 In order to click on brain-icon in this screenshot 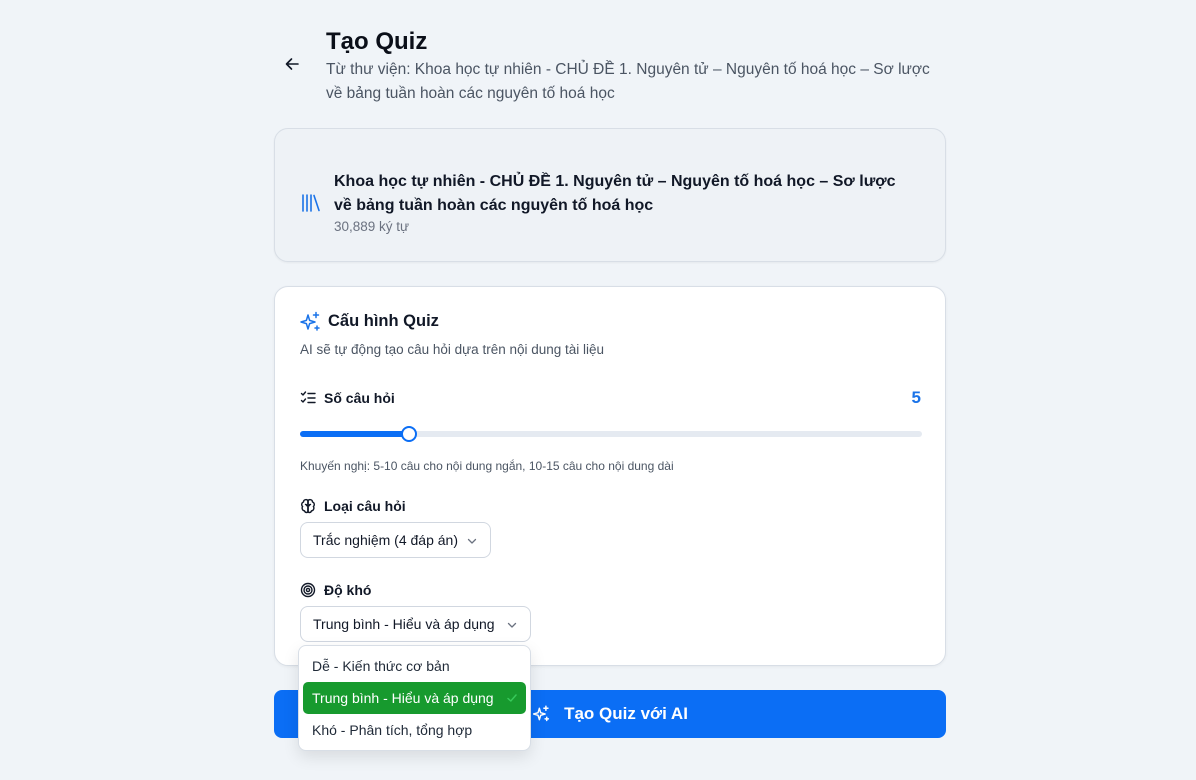, I will do `click(308, 506)`.